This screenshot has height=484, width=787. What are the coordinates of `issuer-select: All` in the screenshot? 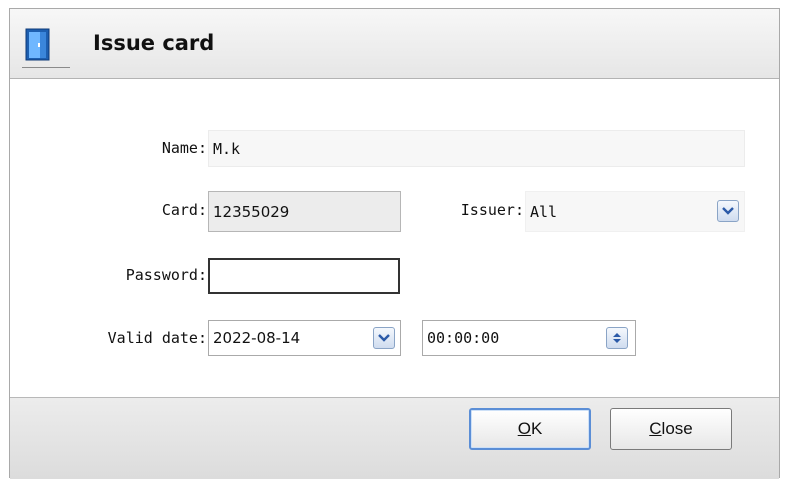 It's located at (635, 211).